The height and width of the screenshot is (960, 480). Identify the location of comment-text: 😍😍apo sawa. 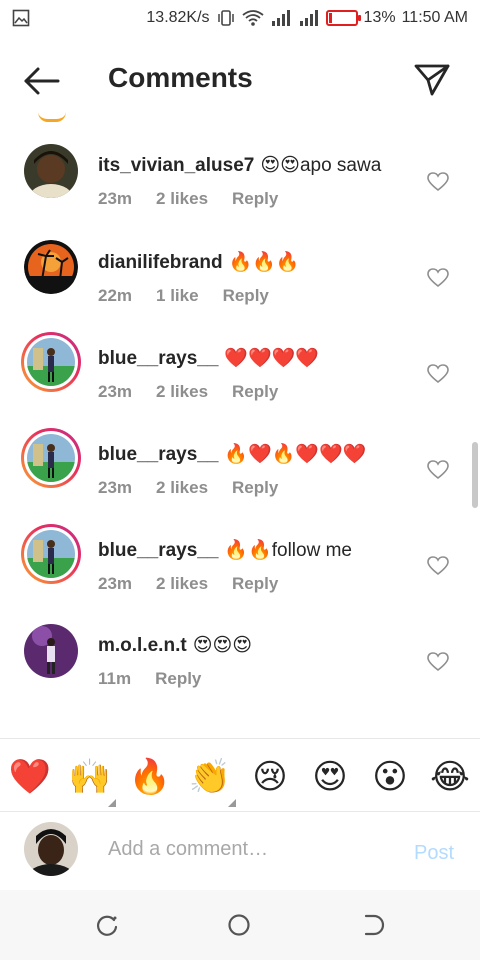
(321, 165).